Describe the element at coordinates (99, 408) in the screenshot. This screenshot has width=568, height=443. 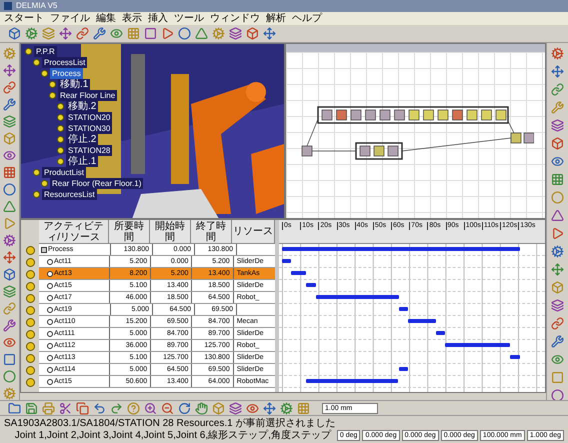
I see `undo-icon` at that location.